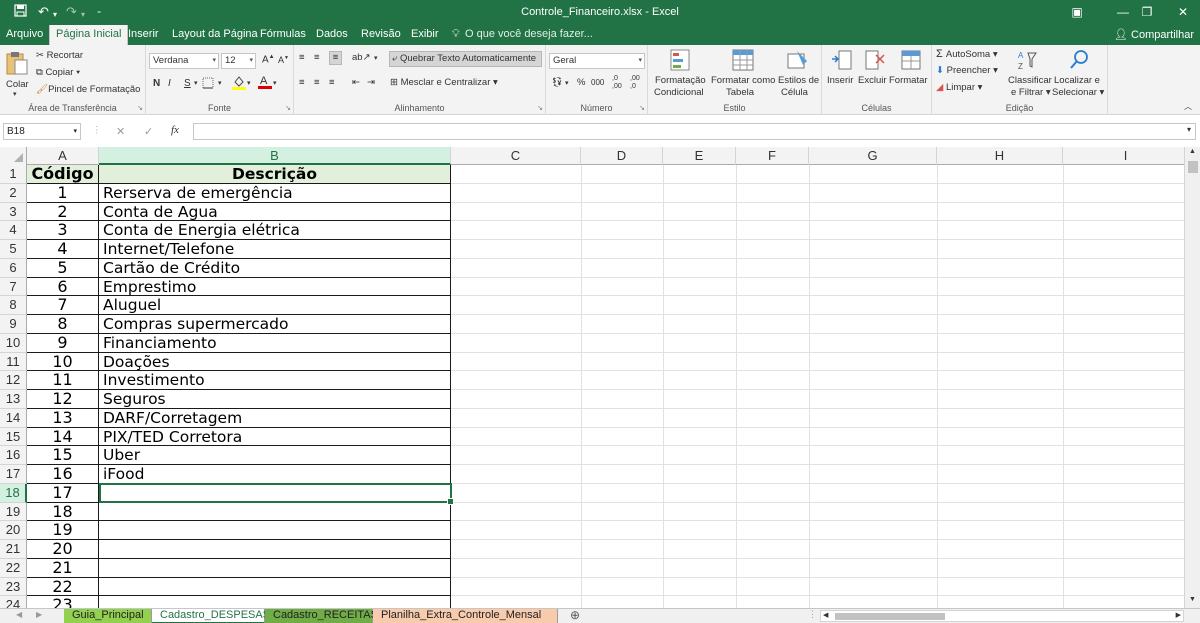  What do you see at coordinates (184, 61) in the screenshot?
I see `font-family-select: Verdana ▾` at bounding box center [184, 61].